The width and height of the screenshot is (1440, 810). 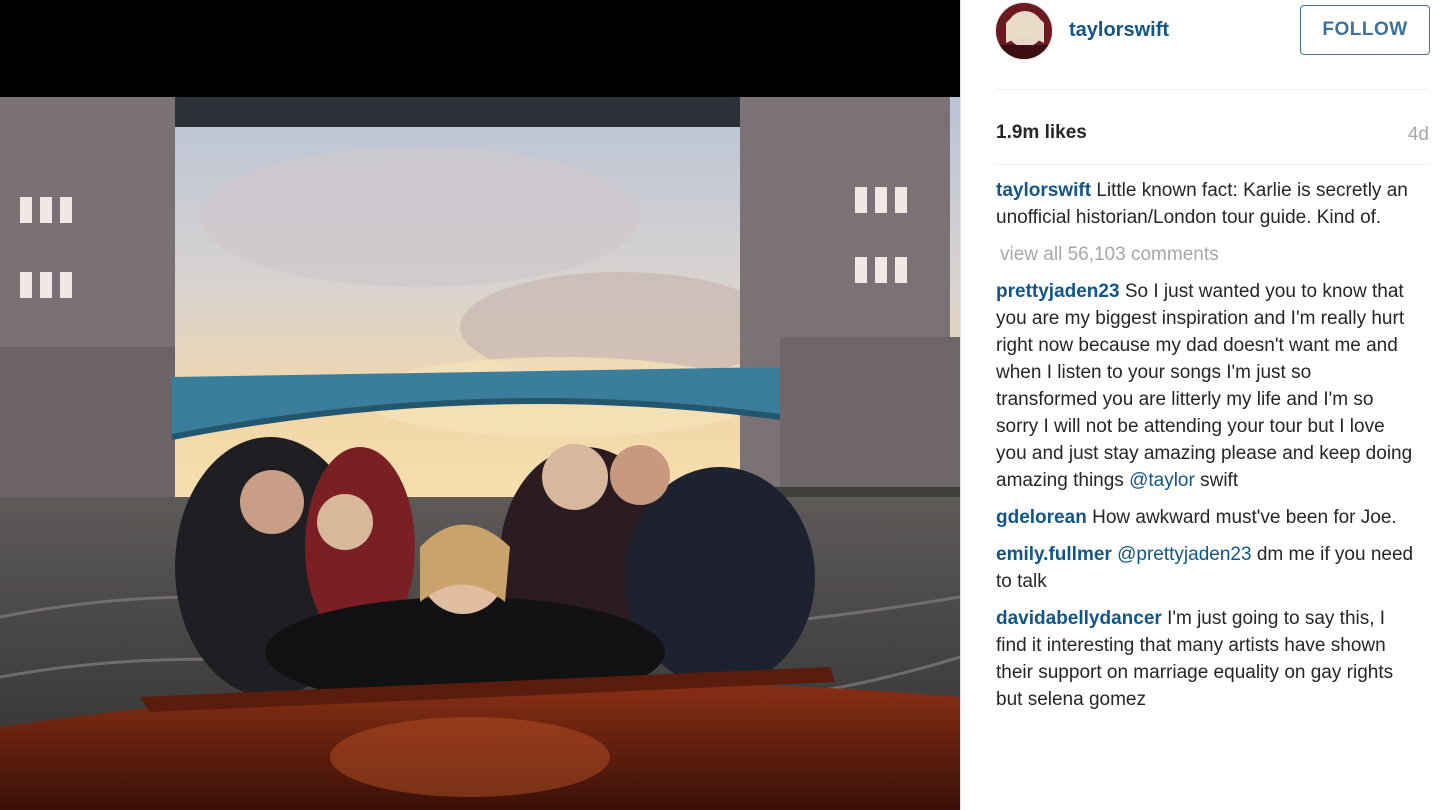 What do you see at coordinates (1212, 164) in the screenshot?
I see `likes-divider` at bounding box center [1212, 164].